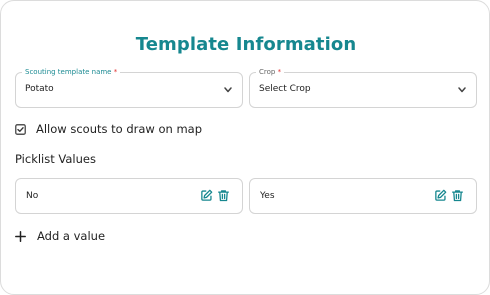 This screenshot has width=490, height=295. What do you see at coordinates (270, 72) in the screenshot?
I see `crop-label: Crop *` at bounding box center [270, 72].